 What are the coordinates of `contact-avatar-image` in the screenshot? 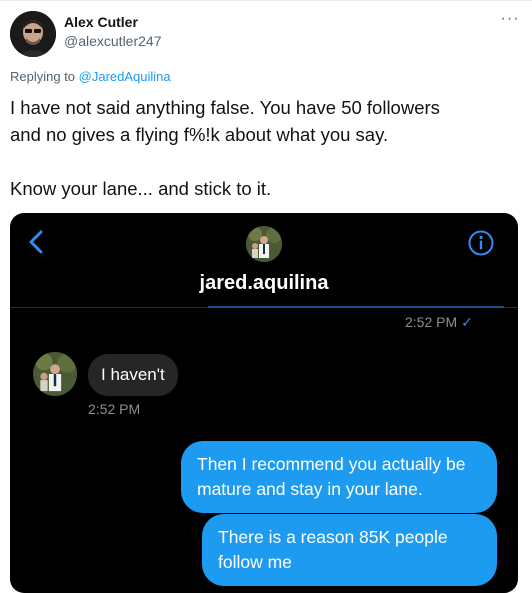 It's located at (264, 244).